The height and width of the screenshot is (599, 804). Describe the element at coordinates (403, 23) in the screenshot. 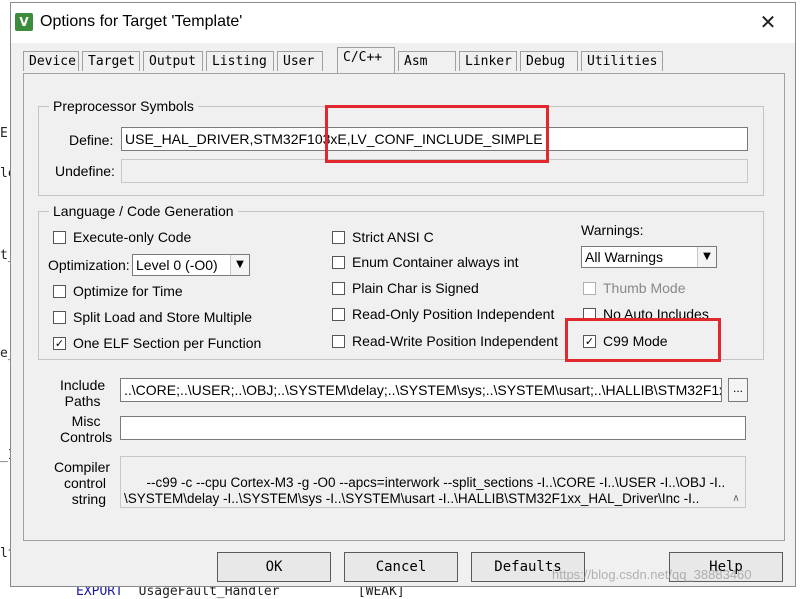

I see `title-bar: V Options for Target 'Template' ✕` at that location.